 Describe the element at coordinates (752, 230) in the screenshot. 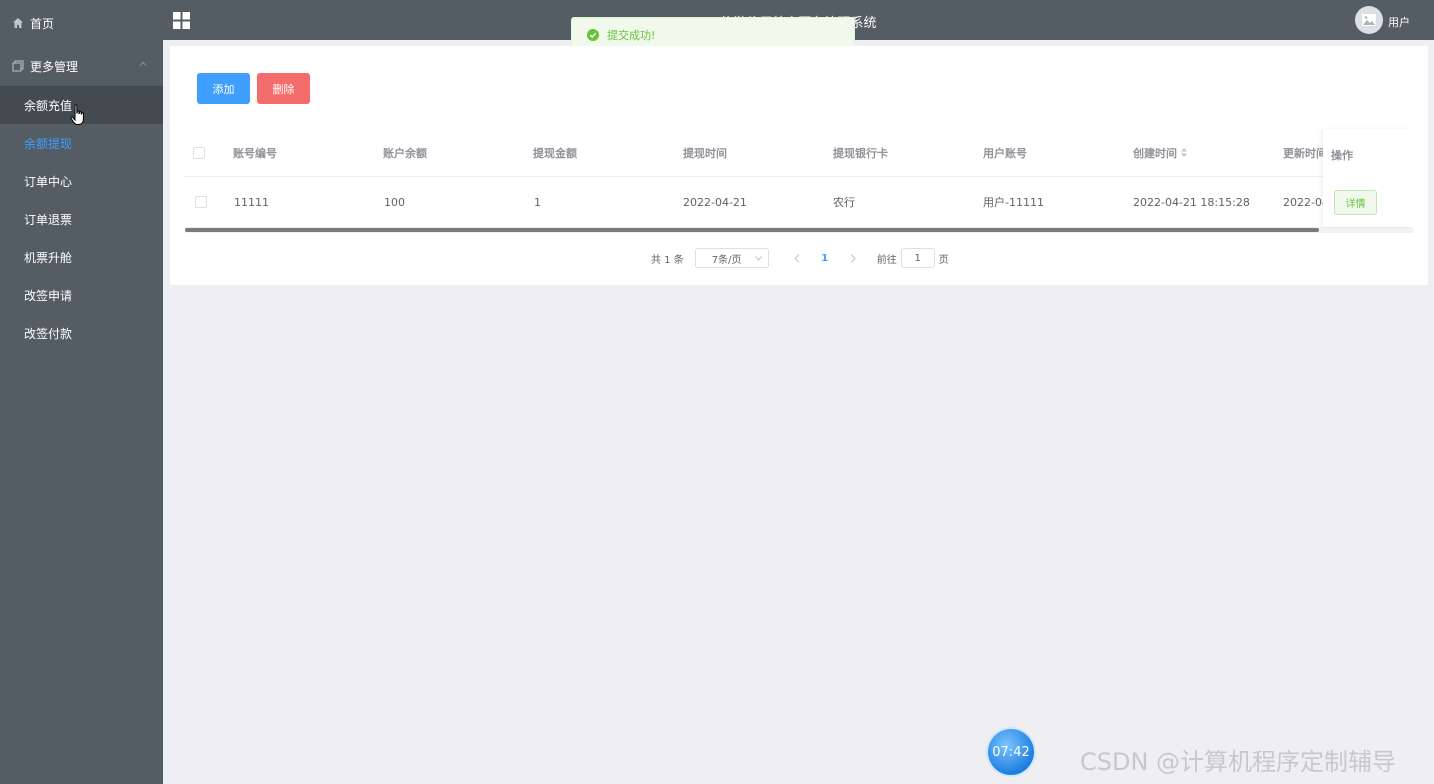

I see `scrollbar-thumb` at that location.